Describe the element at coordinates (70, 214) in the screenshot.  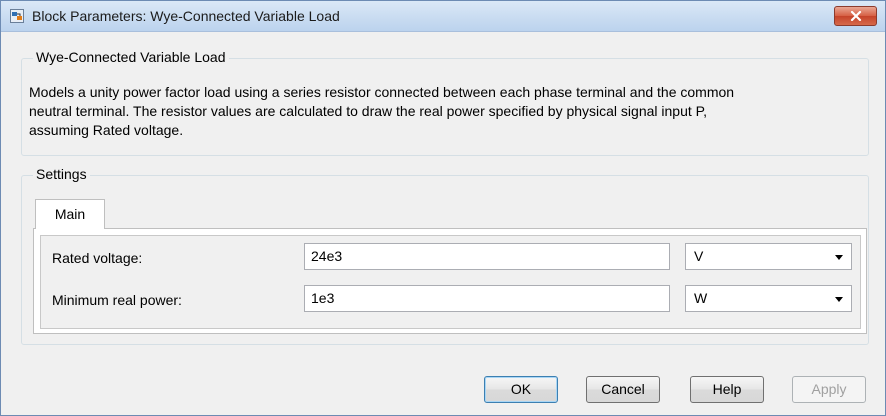
I see `tab-main: Main` at that location.